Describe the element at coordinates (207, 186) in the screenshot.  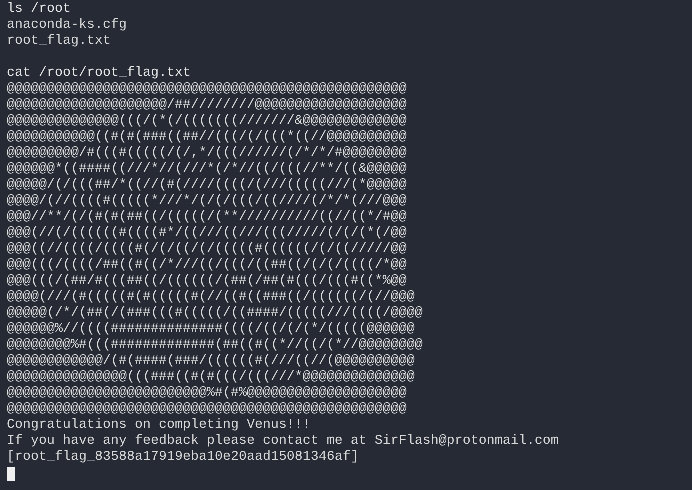
I see `ascii-art-line: @@@@@/(/(((##/*((//(#(////((((/(///(((((///(*@@@@@` at that location.